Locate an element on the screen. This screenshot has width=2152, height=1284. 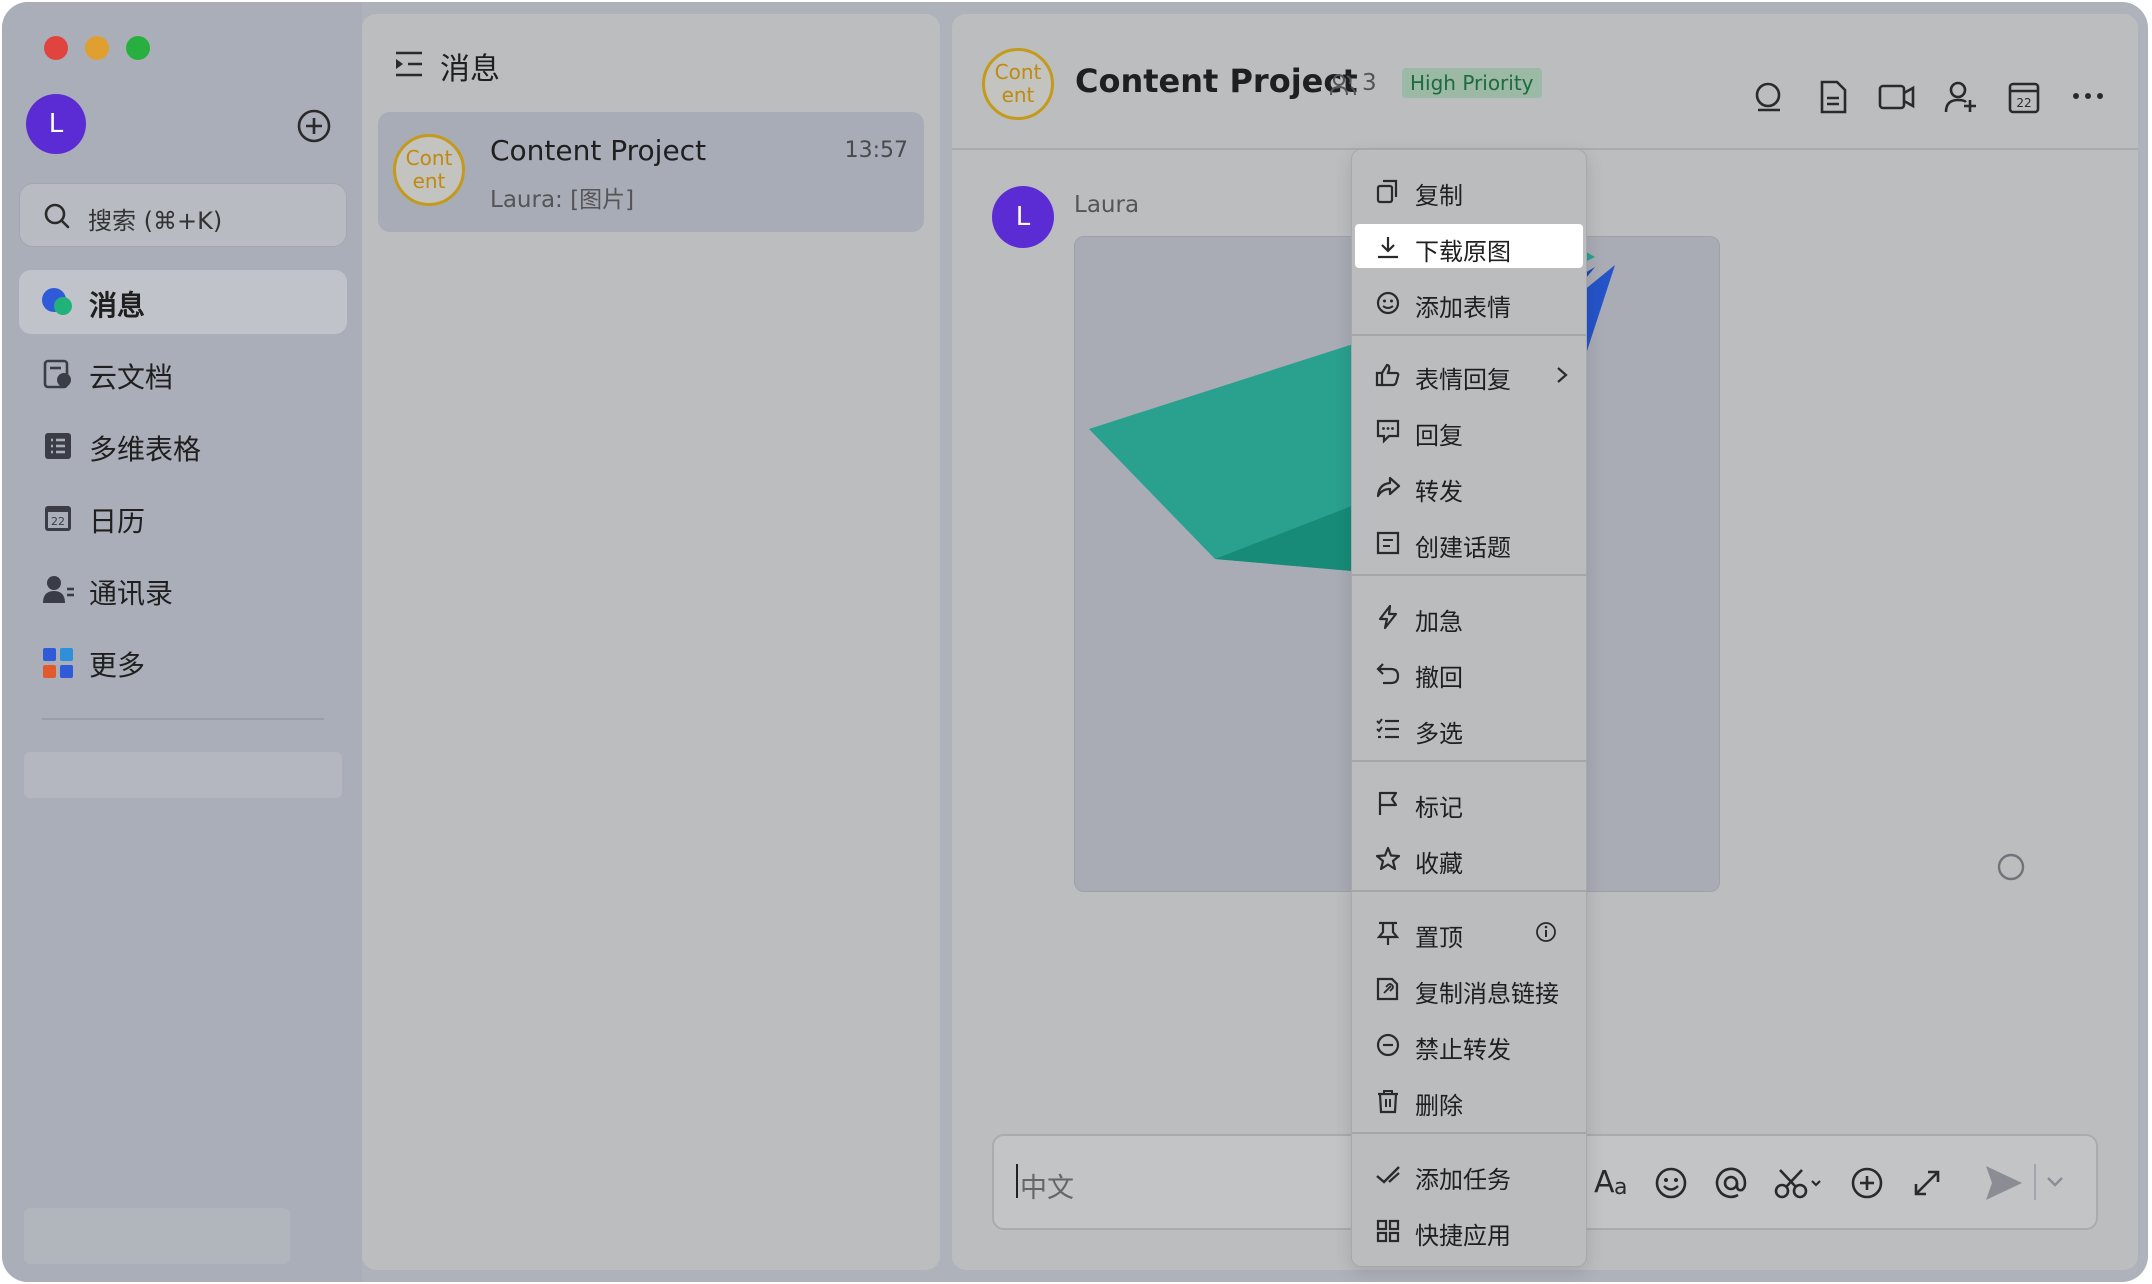
menu-label: 置顶 is located at coordinates (1439, 938).